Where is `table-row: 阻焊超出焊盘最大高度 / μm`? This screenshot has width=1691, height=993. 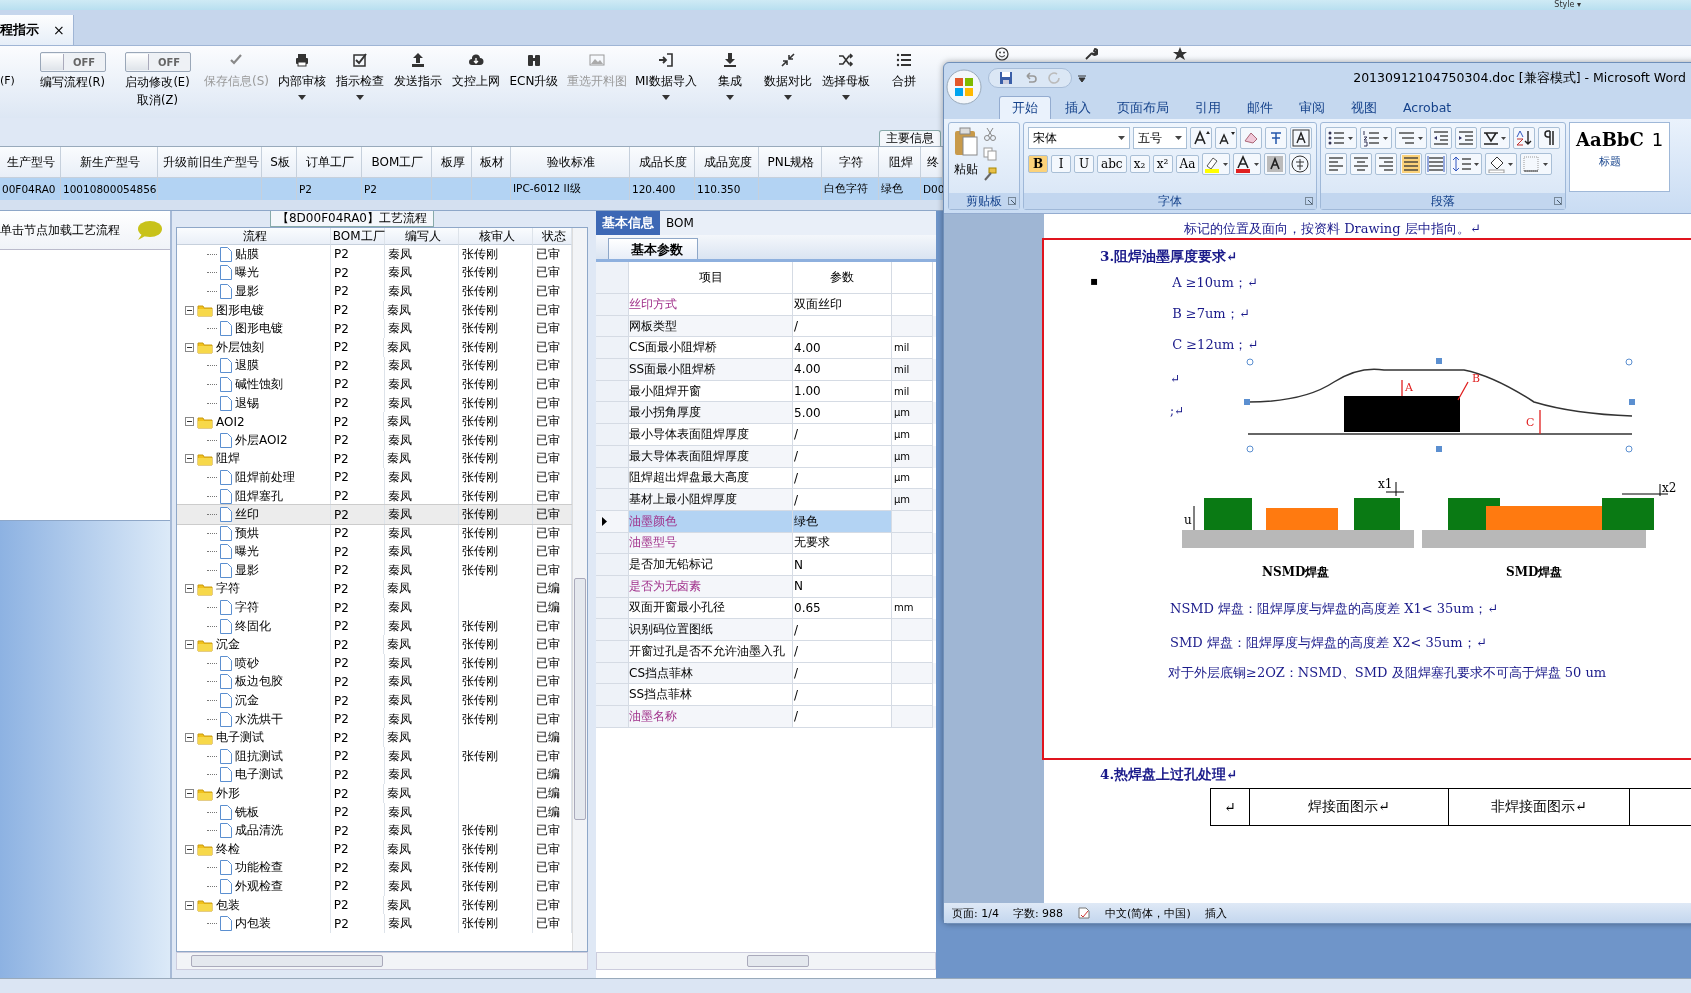
table-row: 阻焊超出焊盘最大高度 / μm is located at coordinates (766, 478).